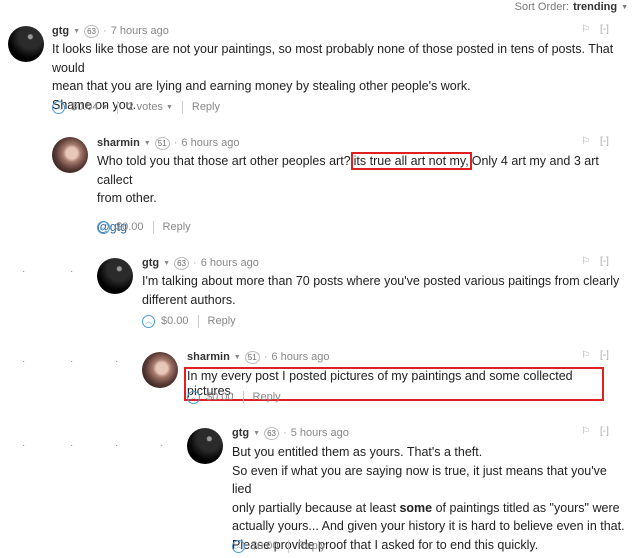  Describe the element at coordinates (542, 7) in the screenshot. I see `sort-order-label: Sort Order:` at that location.